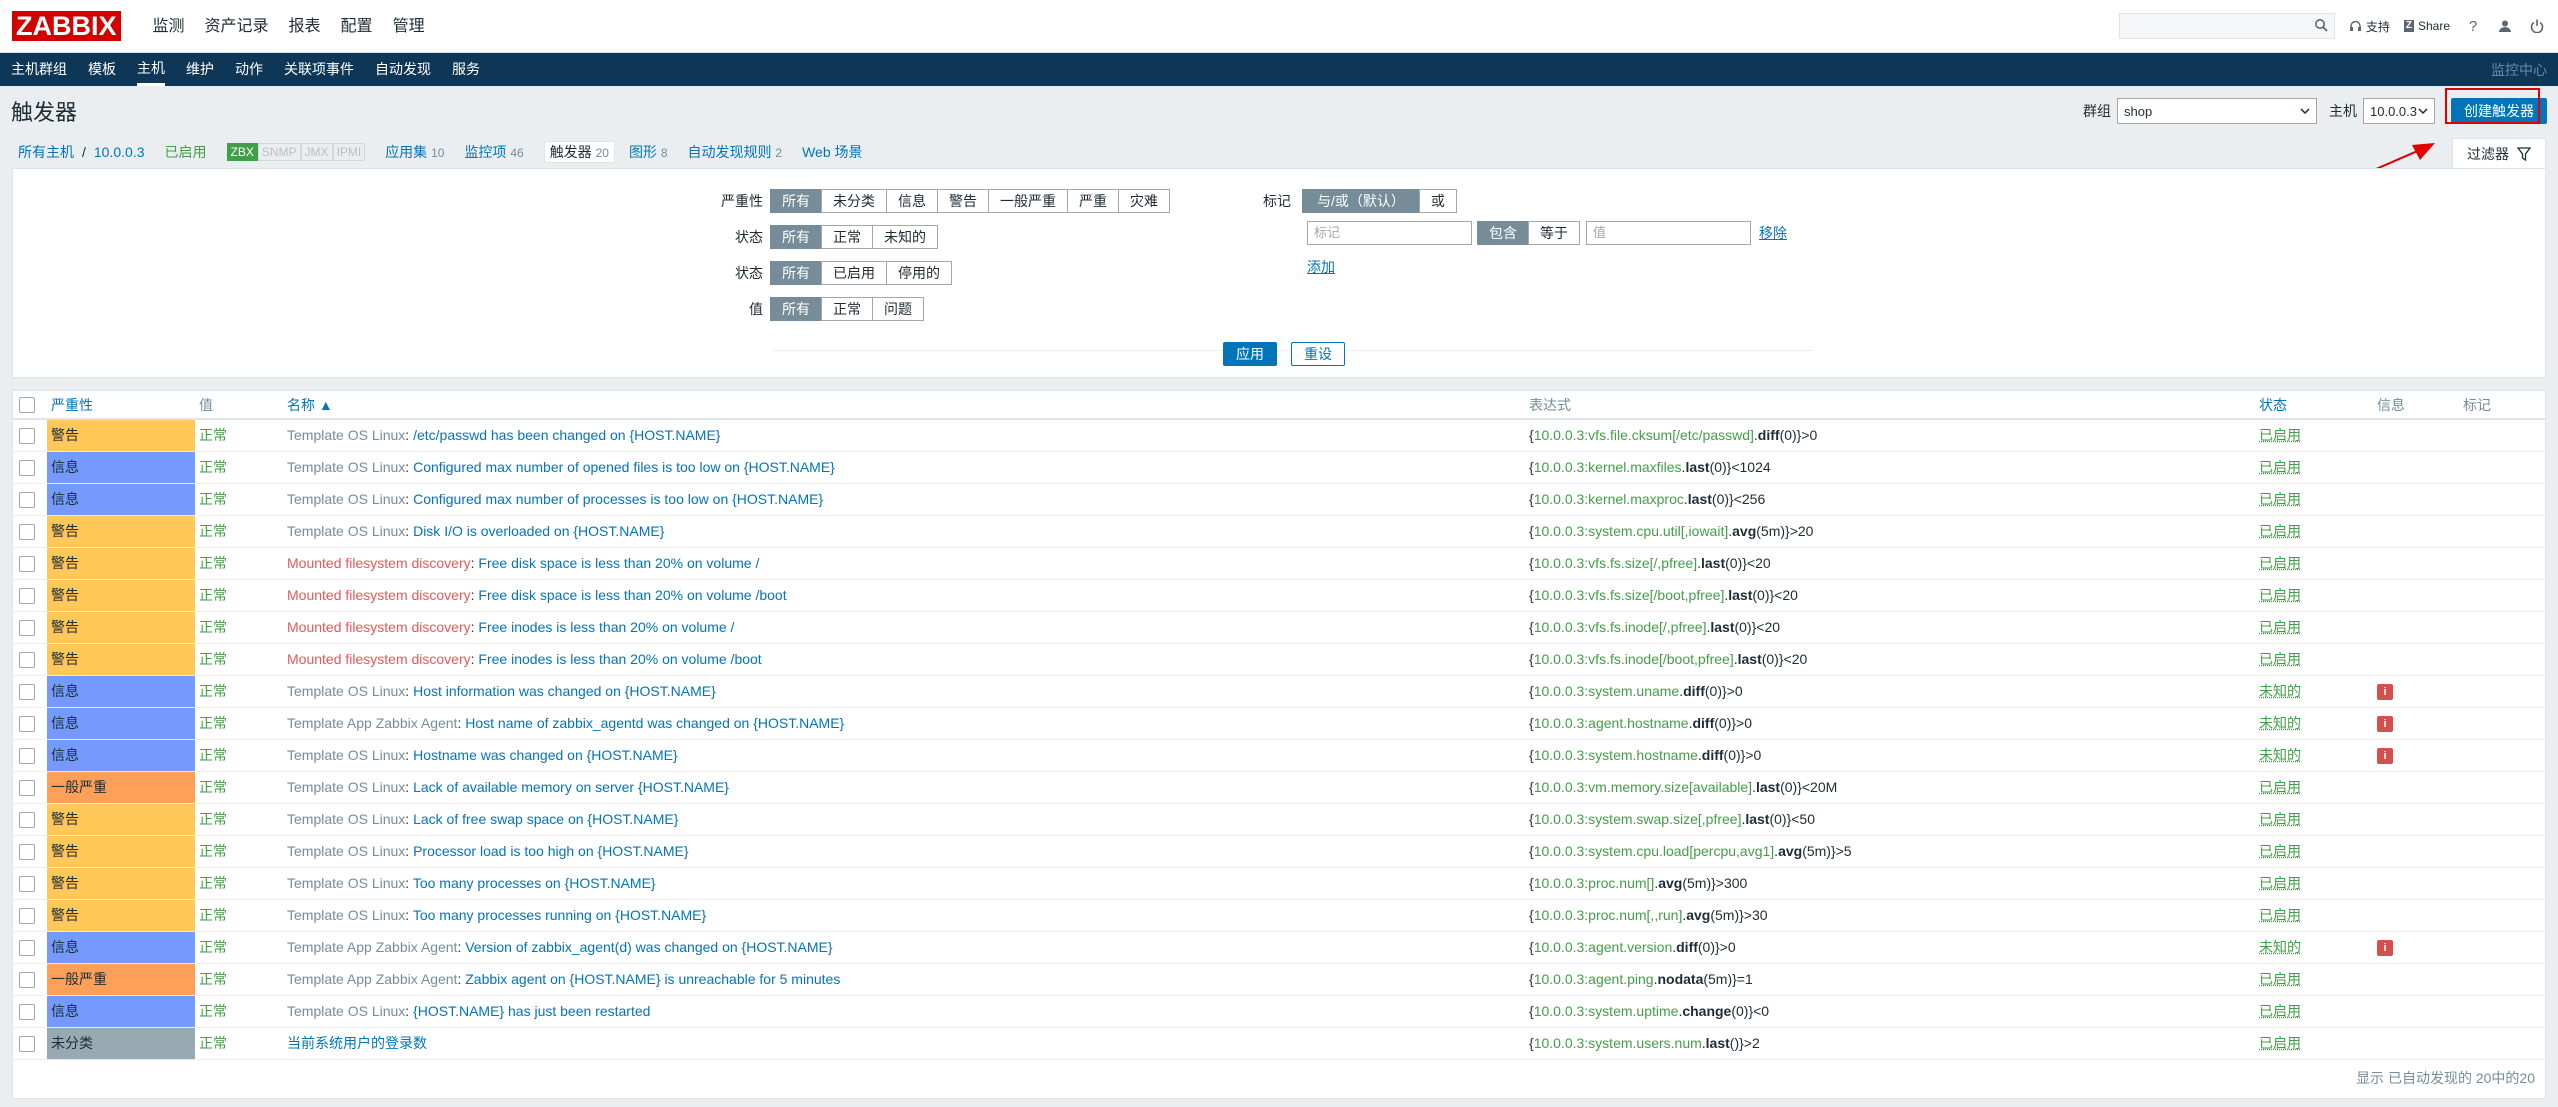 The image size is (2558, 1107). I want to click on tag-operator-equals: 等于, so click(1554, 233).